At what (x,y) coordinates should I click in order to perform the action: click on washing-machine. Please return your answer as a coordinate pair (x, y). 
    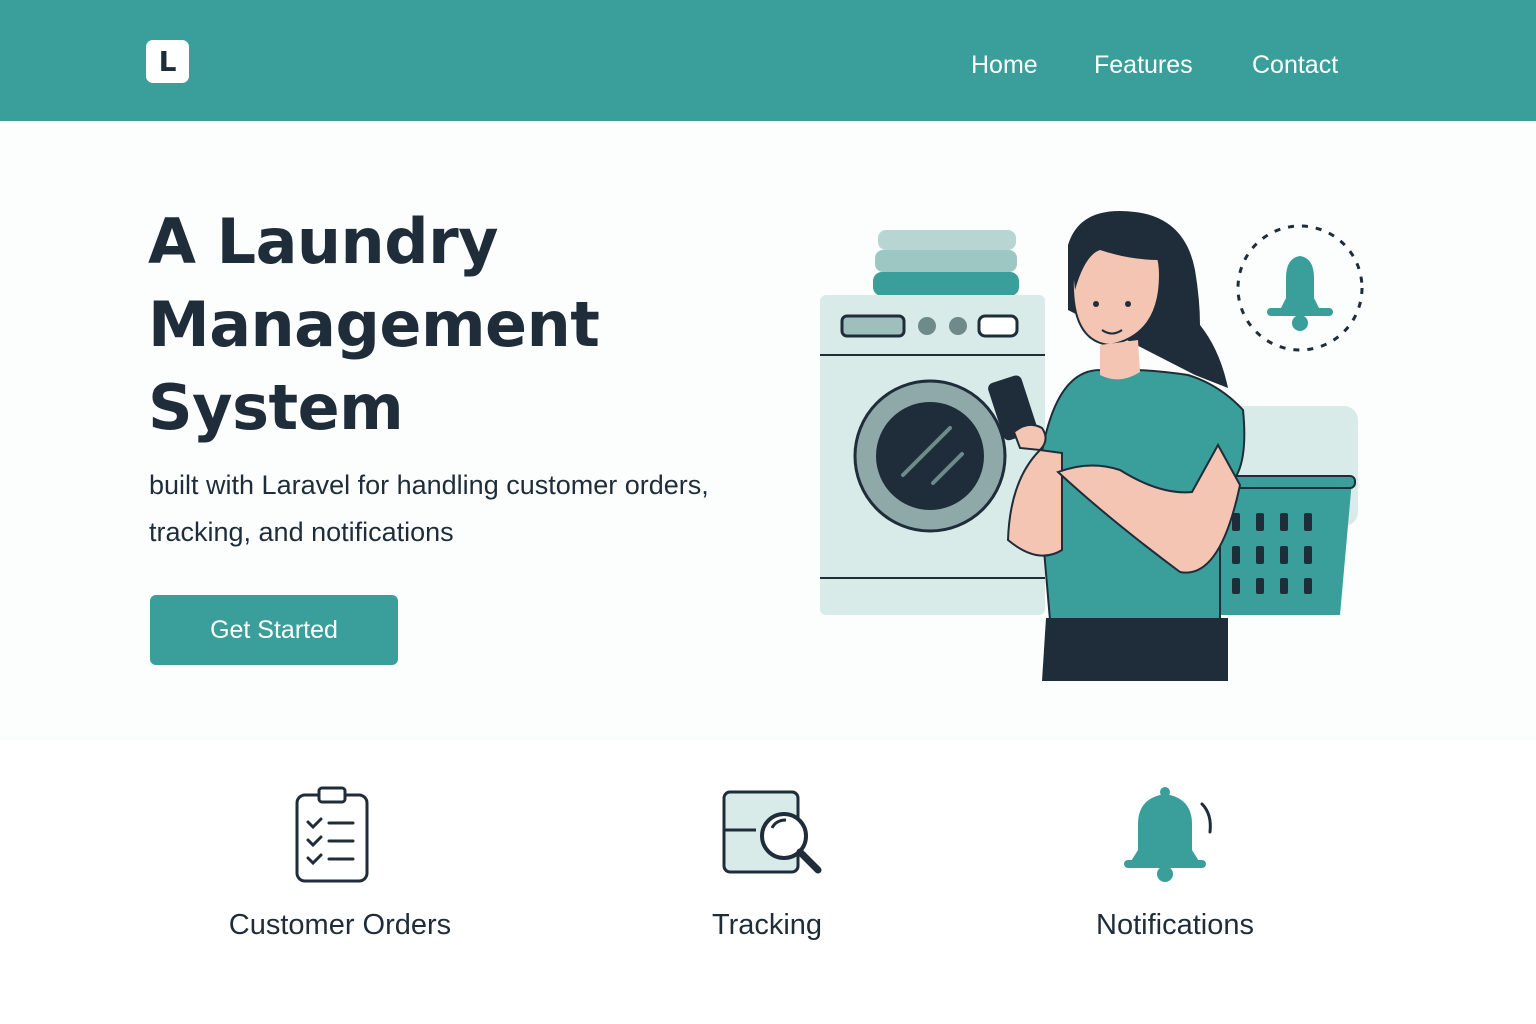
    Looking at the image, I should click on (932, 455).